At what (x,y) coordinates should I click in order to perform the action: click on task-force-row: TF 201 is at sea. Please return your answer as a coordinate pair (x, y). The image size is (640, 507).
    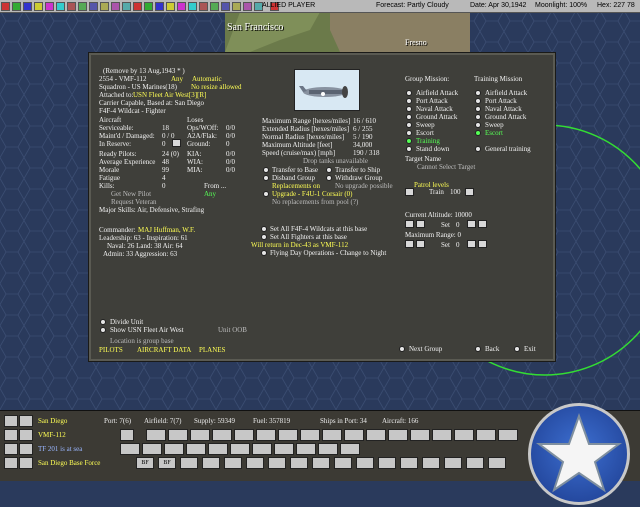
    Looking at the image, I should click on (265, 449).